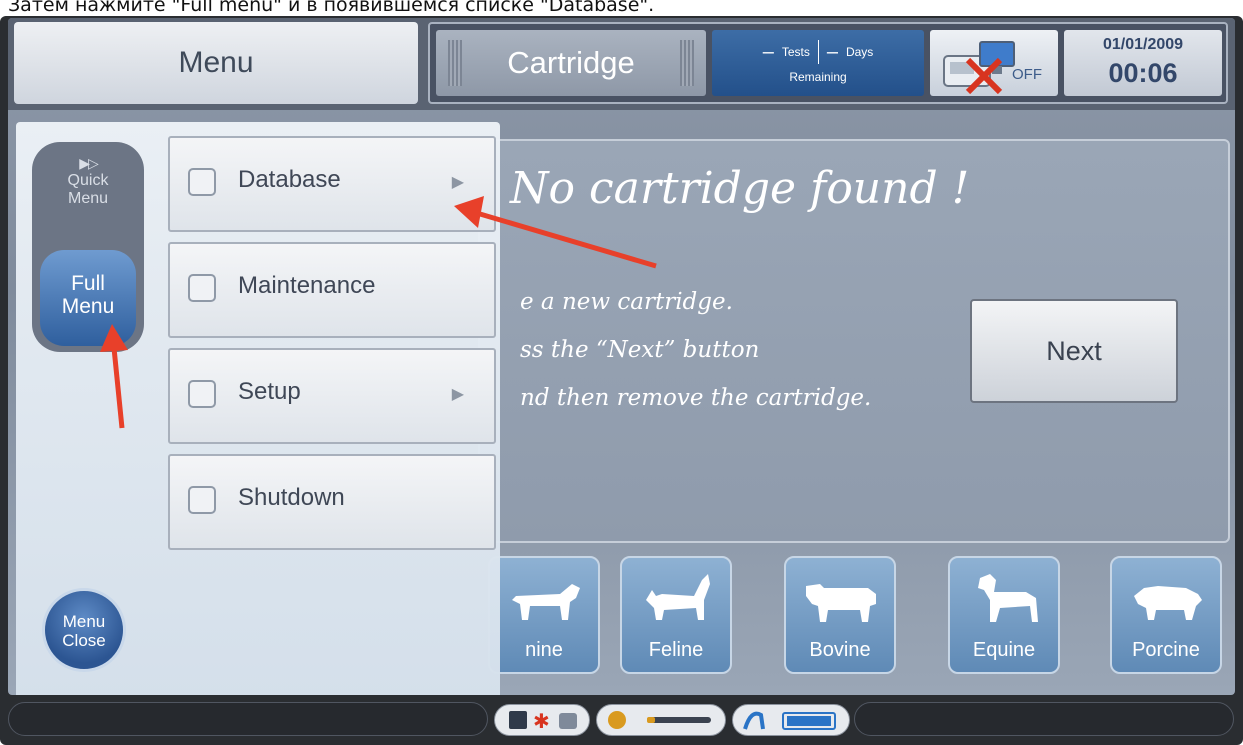  Describe the element at coordinates (809, 721) in the screenshot. I see `battery-level` at that location.